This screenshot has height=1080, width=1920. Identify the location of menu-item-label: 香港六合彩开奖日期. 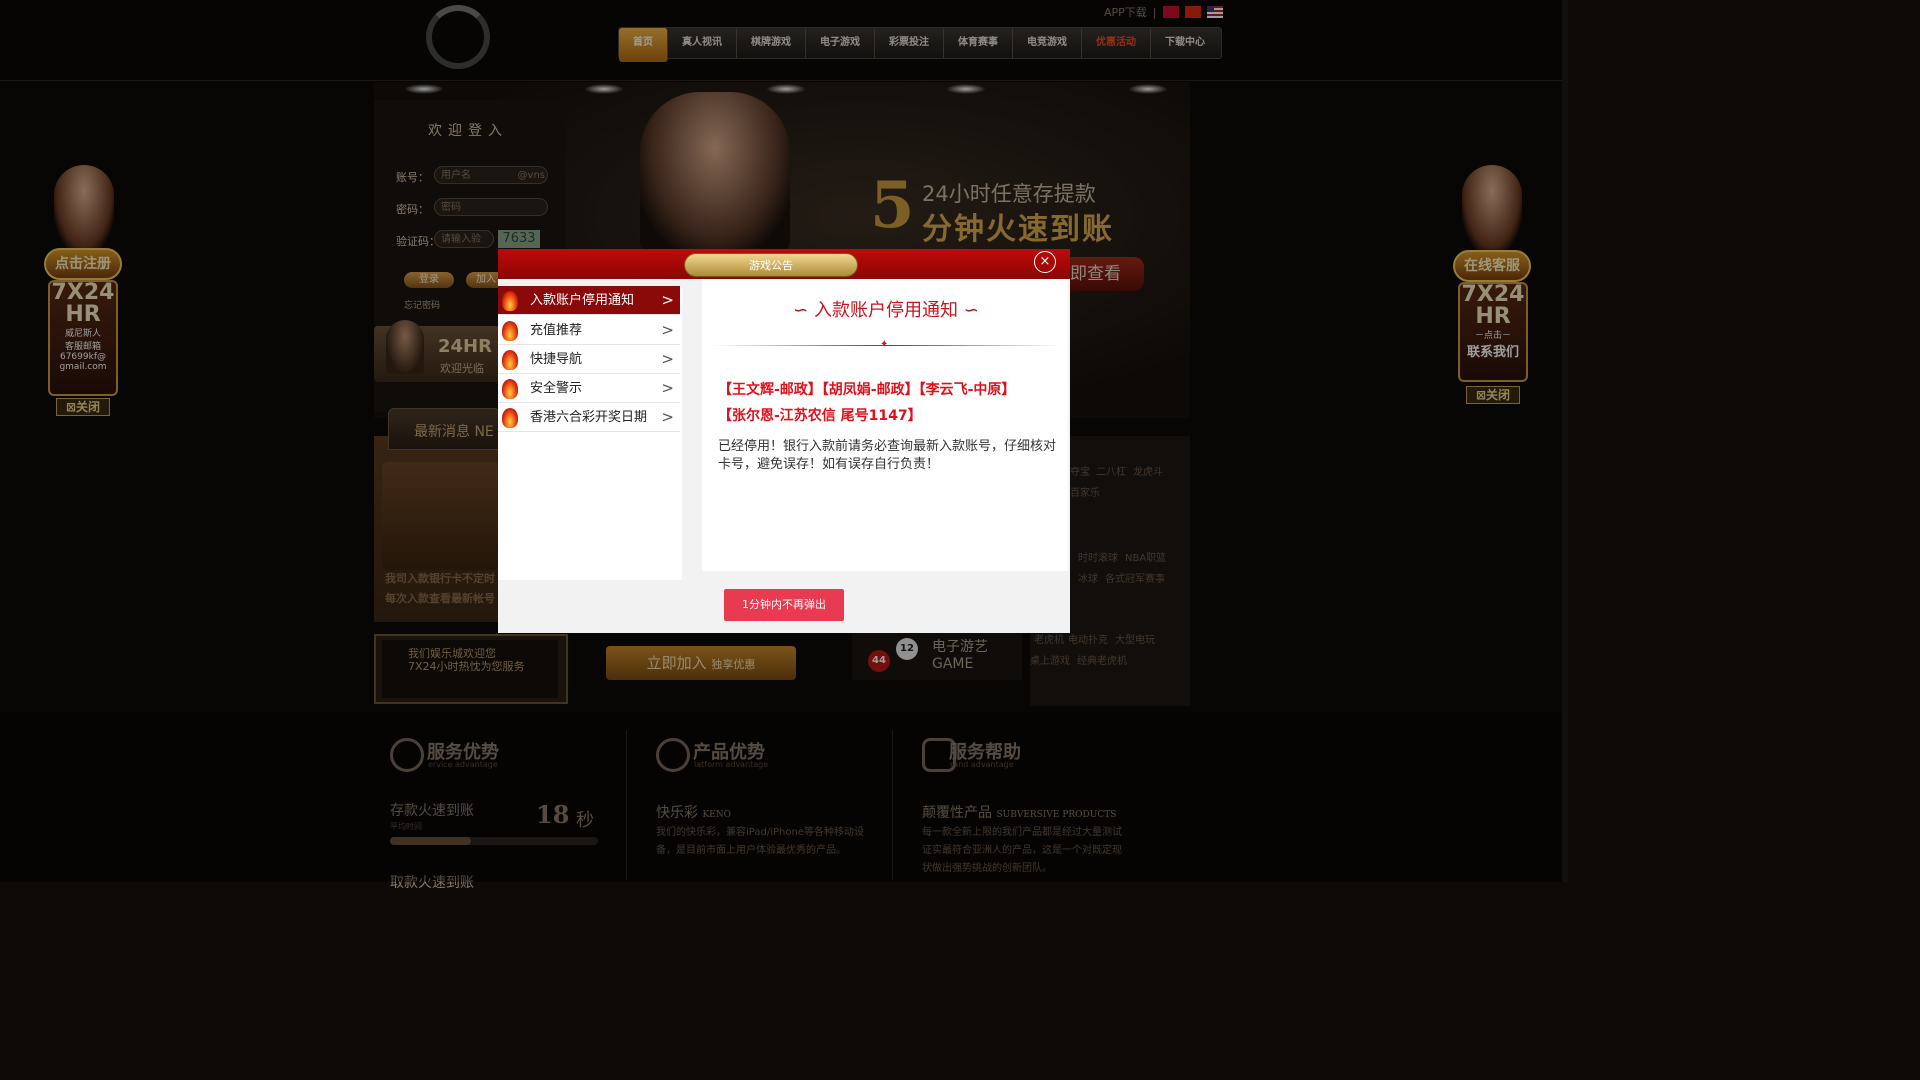
(589, 417).